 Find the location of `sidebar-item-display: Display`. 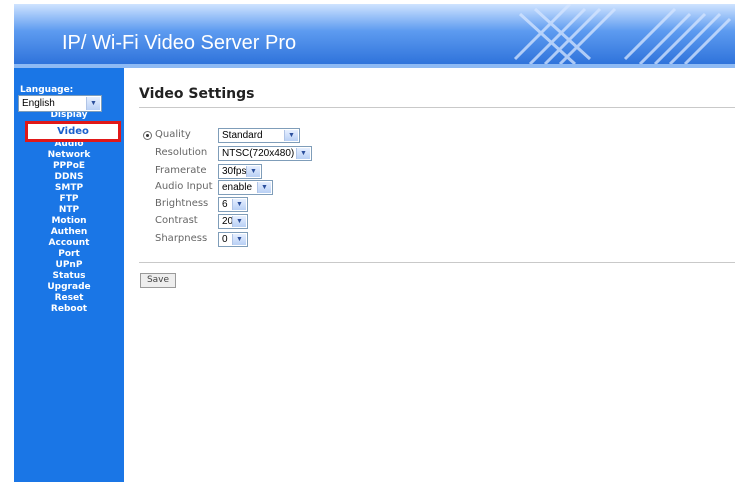

sidebar-item-display: Display is located at coordinates (69, 116).